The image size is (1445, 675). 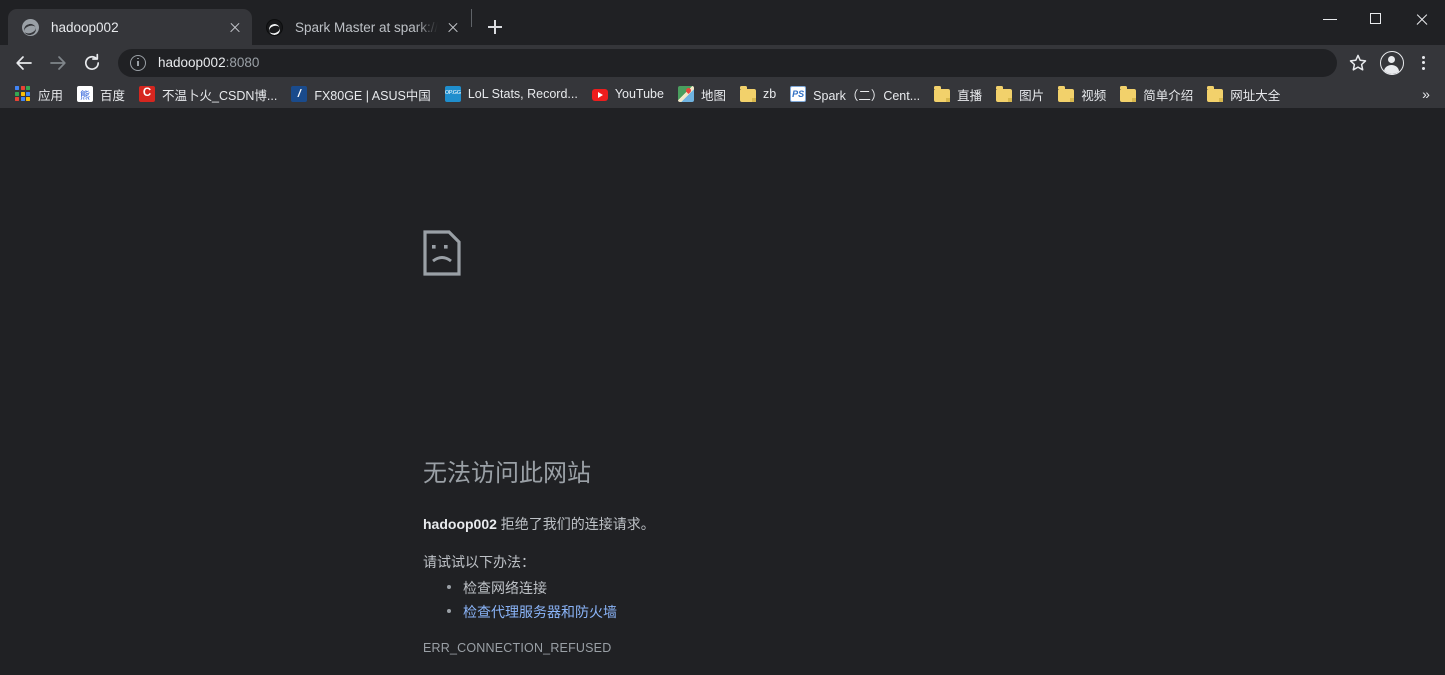 I want to click on bookmark-asus: / FX80GE | ASUS中国, so click(x=360, y=94).